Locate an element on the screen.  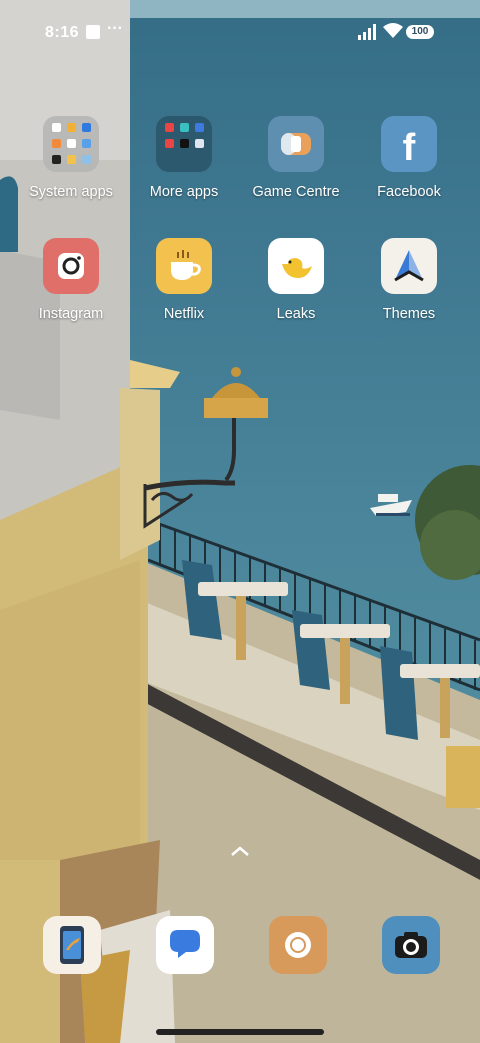
more-notifications-icon: ··· is located at coordinates (115, 28).